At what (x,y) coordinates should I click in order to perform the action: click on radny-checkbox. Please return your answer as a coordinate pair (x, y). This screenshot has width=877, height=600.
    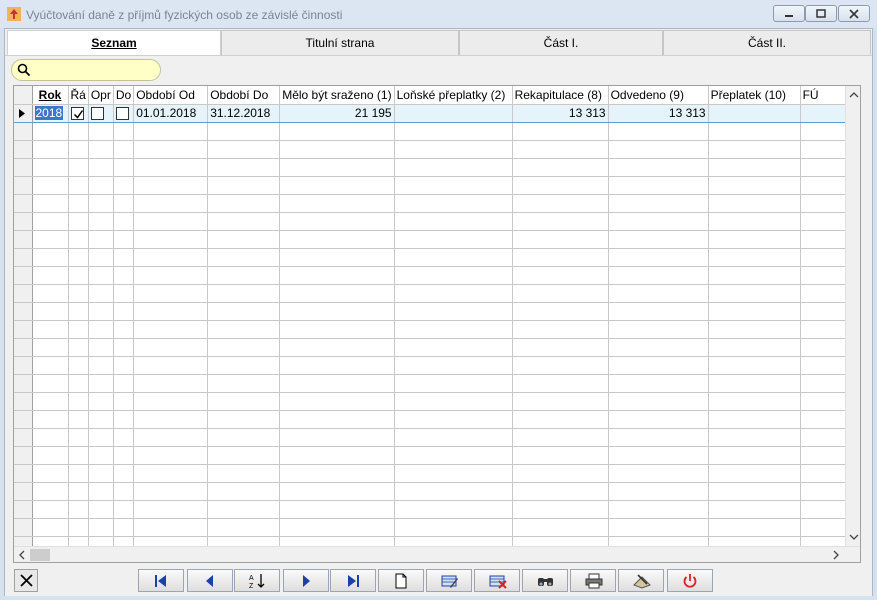
    Looking at the image, I should click on (77, 114).